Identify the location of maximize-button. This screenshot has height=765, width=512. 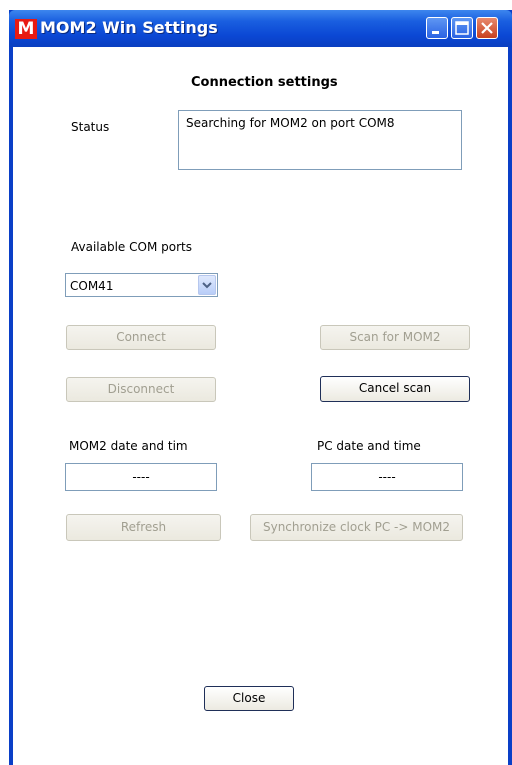
(462, 28).